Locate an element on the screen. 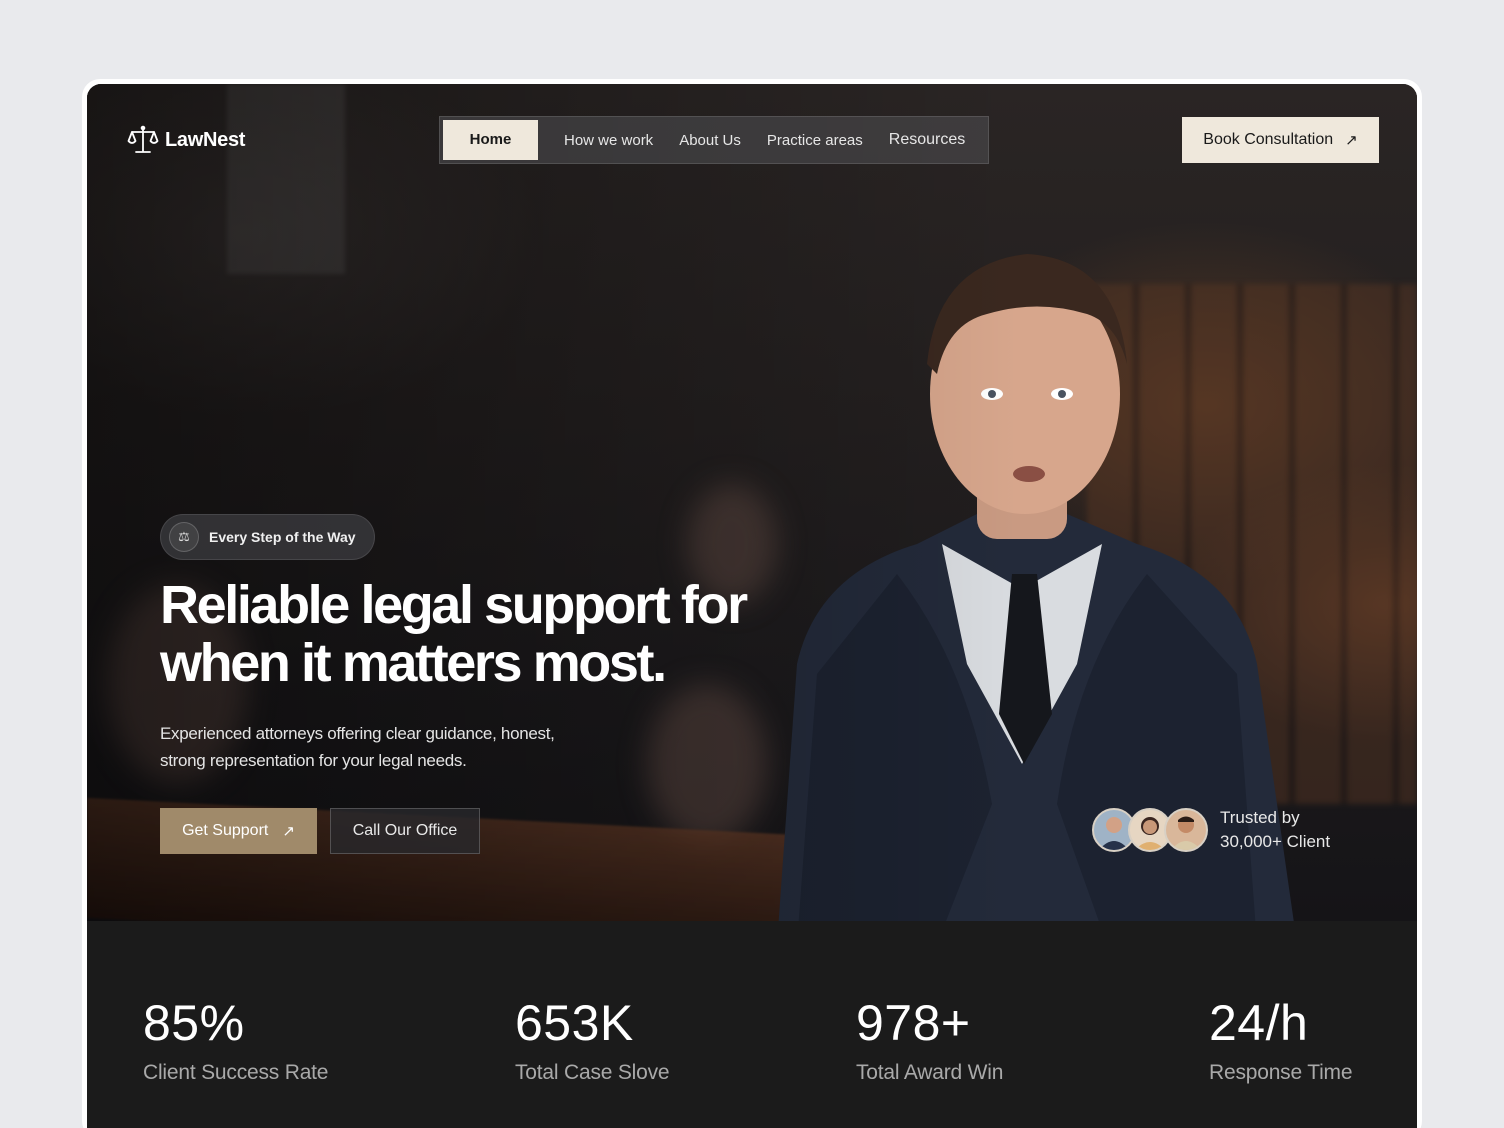 The image size is (1504, 1128). nav-item-resources: Resources is located at coordinates (927, 140).